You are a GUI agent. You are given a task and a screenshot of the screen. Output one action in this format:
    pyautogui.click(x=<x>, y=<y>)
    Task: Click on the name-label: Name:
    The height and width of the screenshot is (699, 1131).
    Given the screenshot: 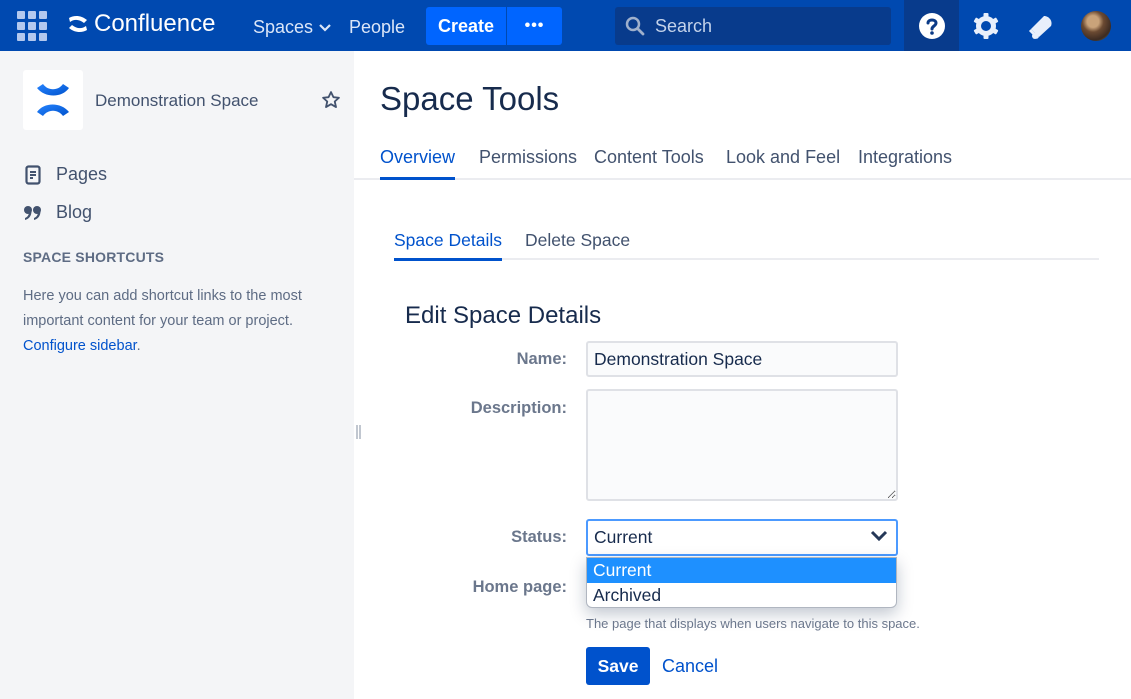 What is the action you would take?
    pyautogui.click(x=541, y=359)
    